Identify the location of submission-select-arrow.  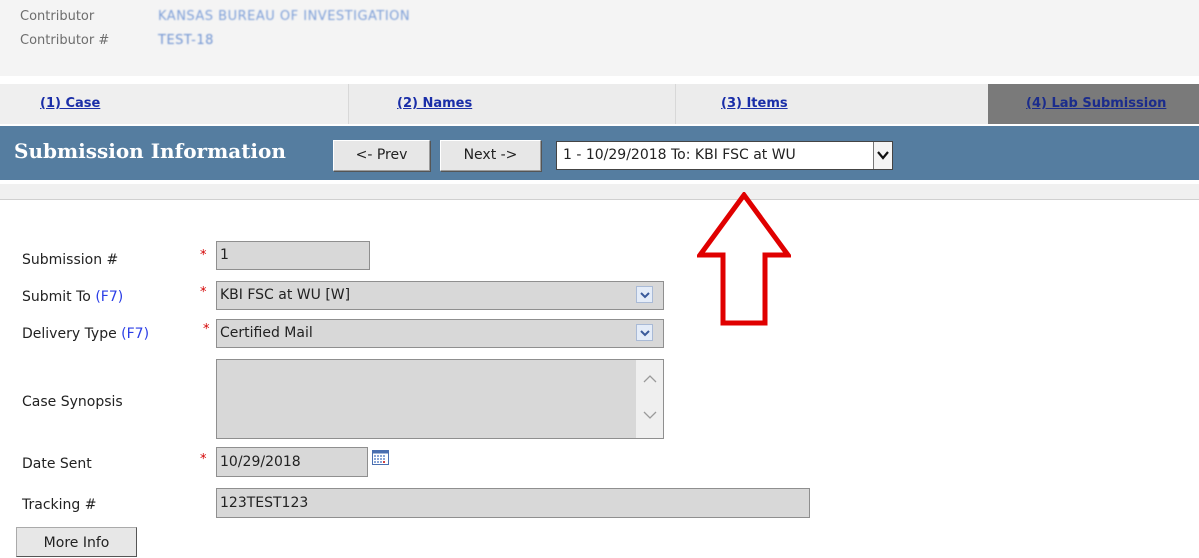
(882, 155).